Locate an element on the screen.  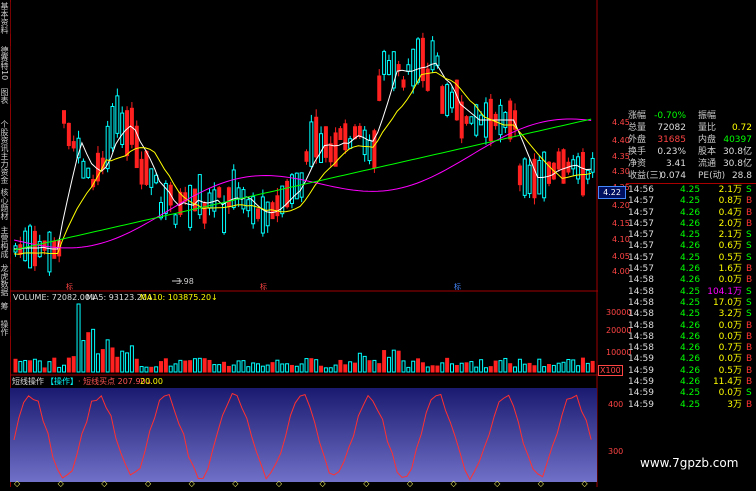
tick-v: 0.8万 is located at coordinates (730, 201).